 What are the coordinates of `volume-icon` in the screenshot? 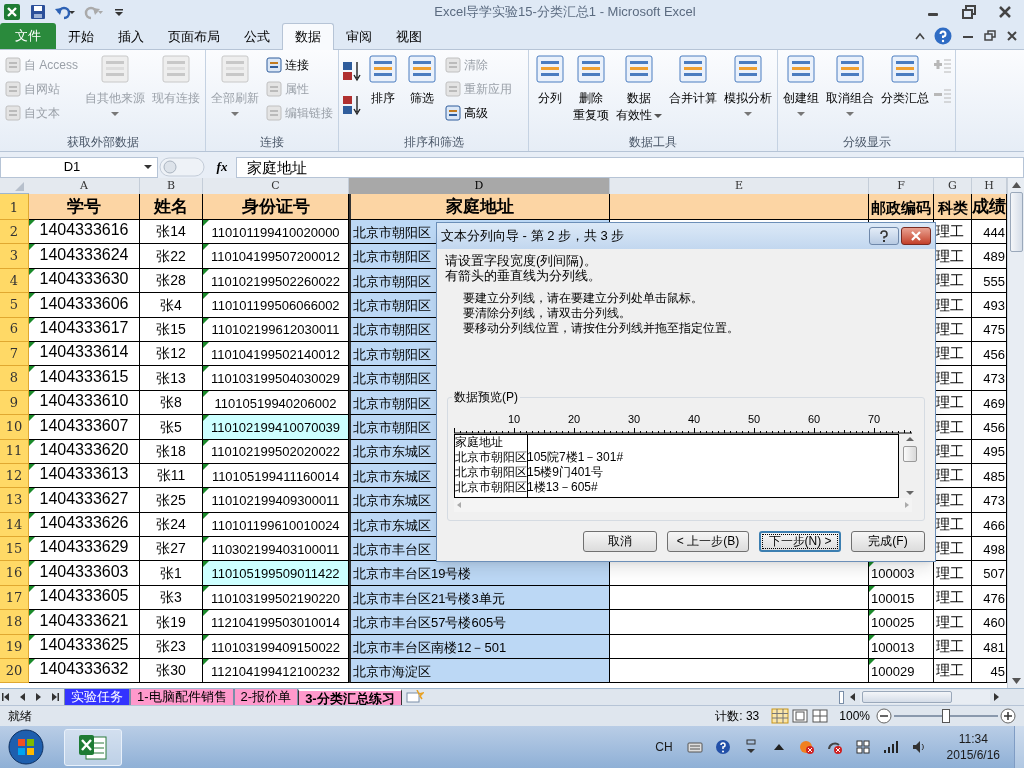 It's located at (918, 747).